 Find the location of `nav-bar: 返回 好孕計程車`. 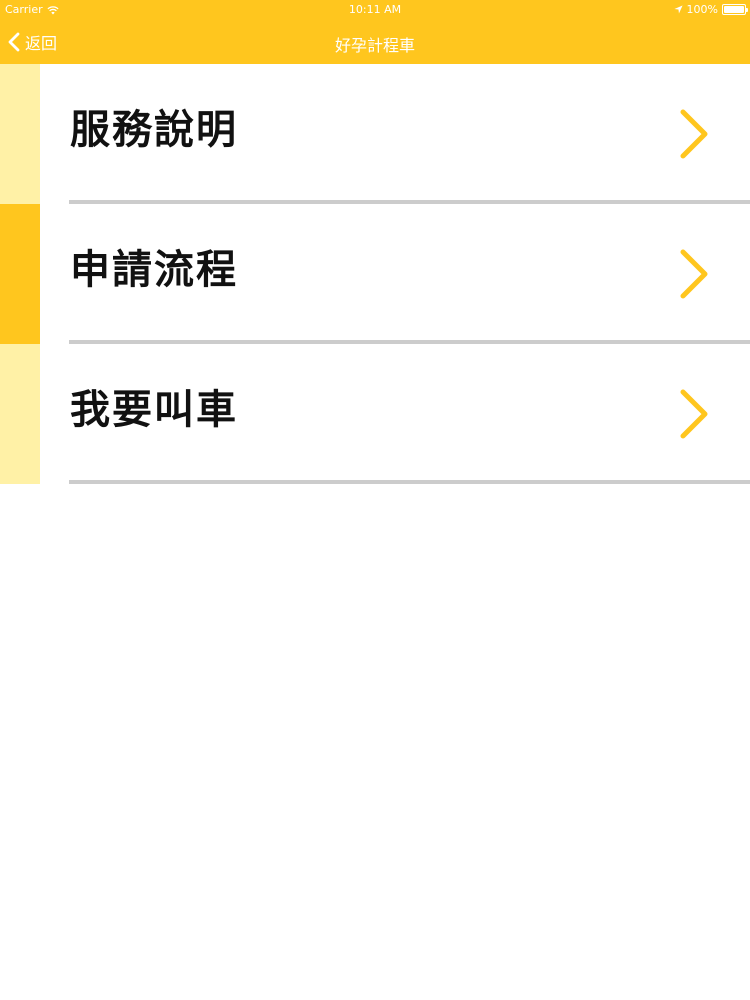

nav-bar: 返回 好孕計程車 is located at coordinates (375, 42).